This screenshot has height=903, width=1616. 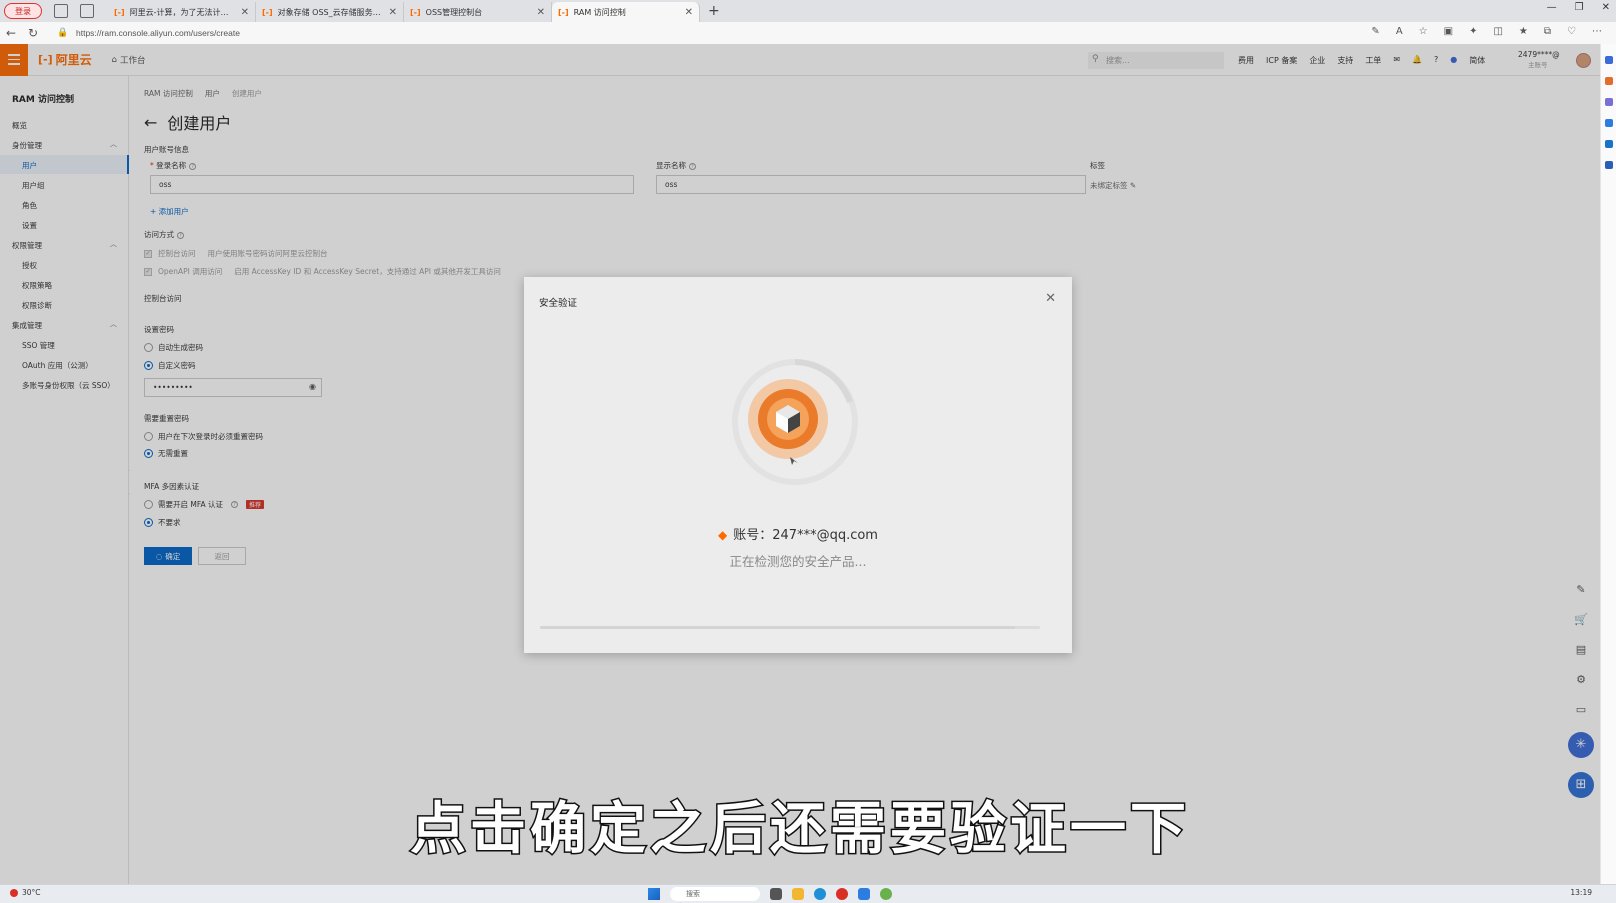 What do you see at coordinates (1497, 31) in the screenshot?
I see `split-screen-icon: ◫` at bounding box center [1497, 31].